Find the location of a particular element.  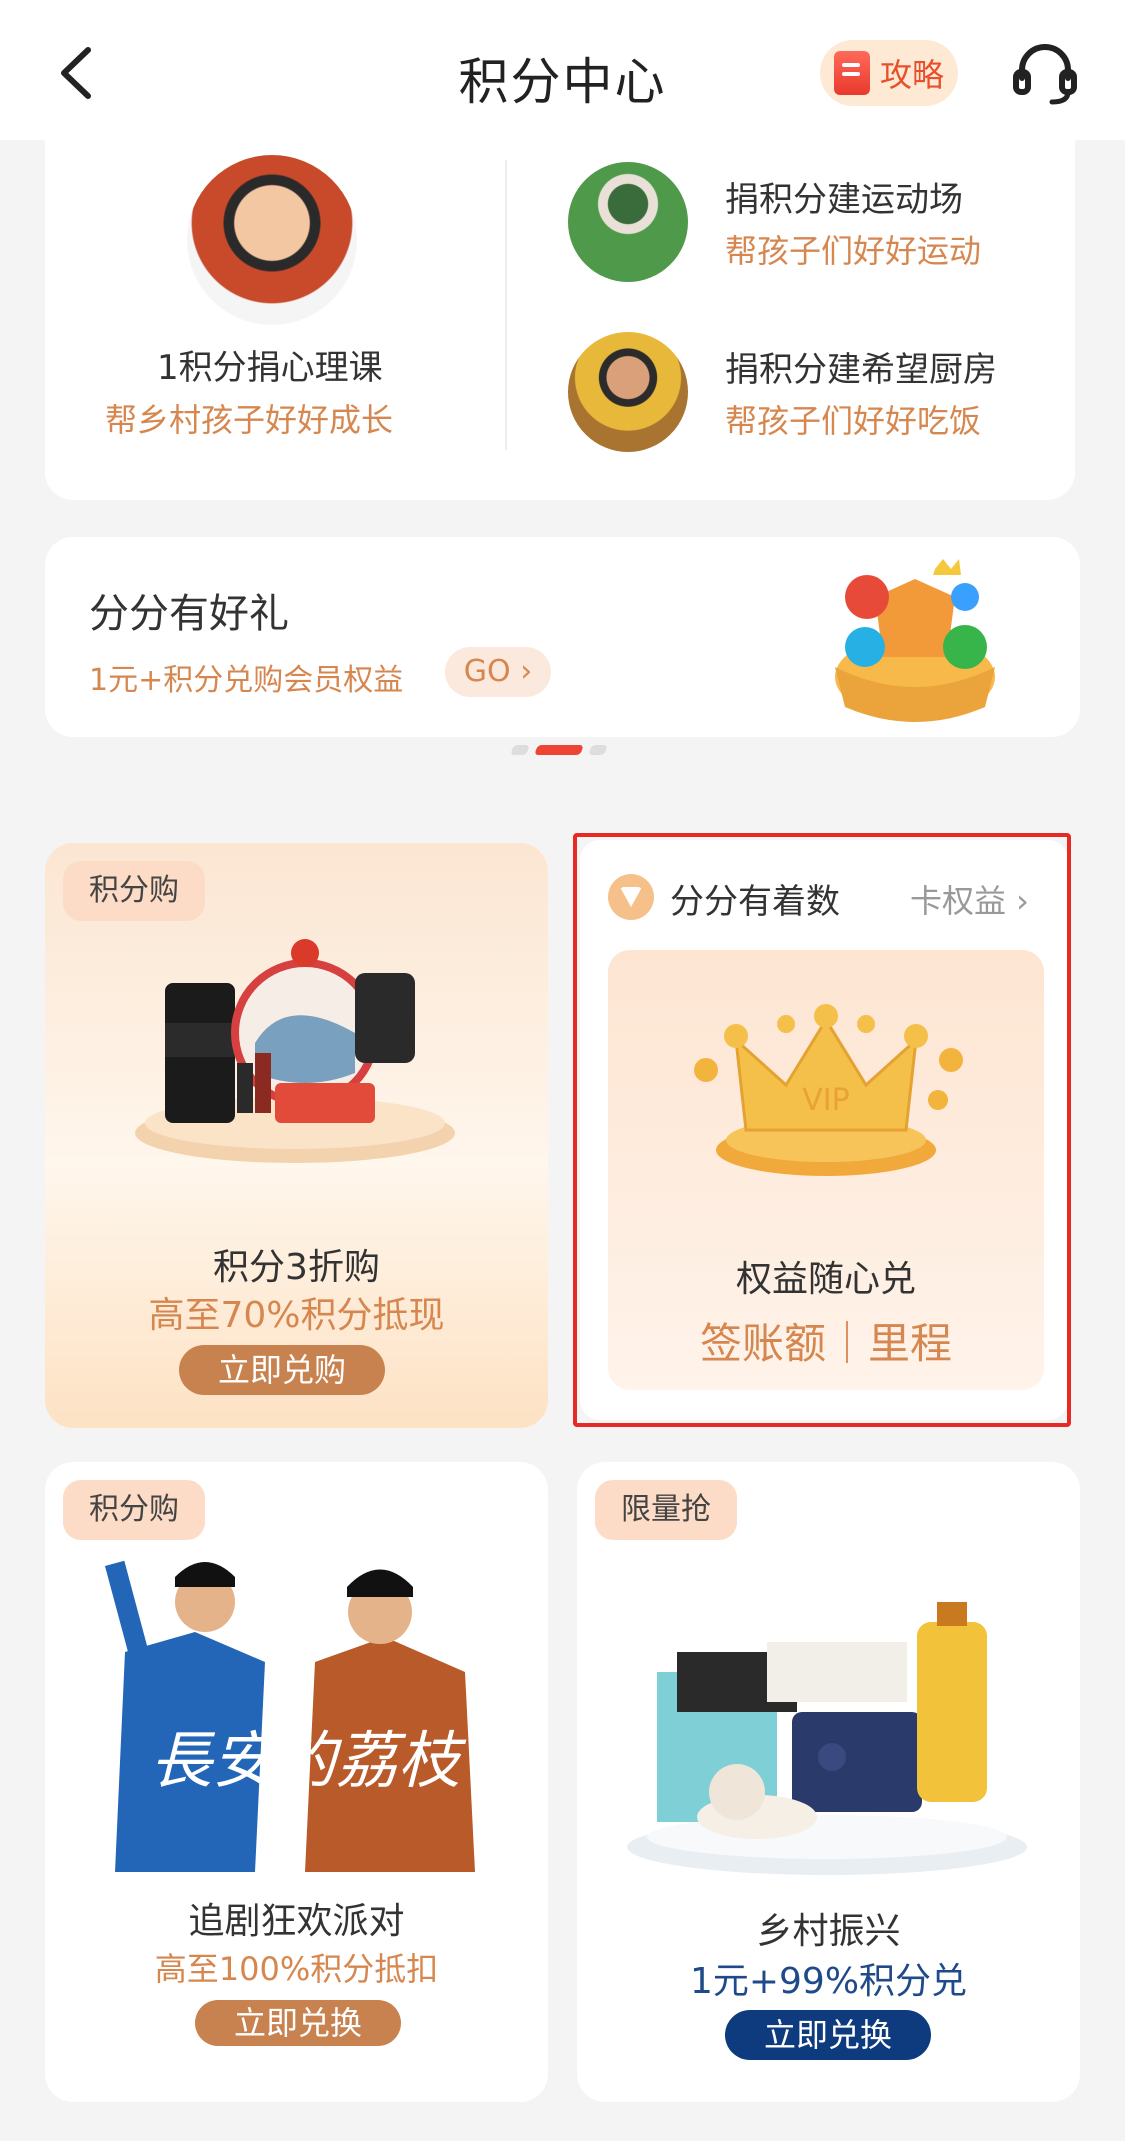

charity-subtitle: 帮乡村孩子好好成长 is located at coordinates (249, 420).